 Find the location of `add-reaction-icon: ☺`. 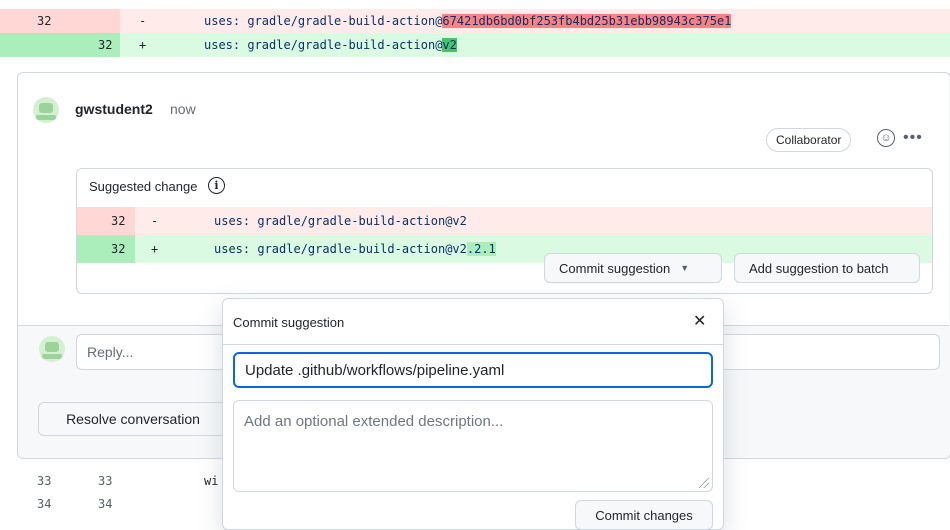

add-reaction-icon: ☺ is located at coordinates (886, 138).